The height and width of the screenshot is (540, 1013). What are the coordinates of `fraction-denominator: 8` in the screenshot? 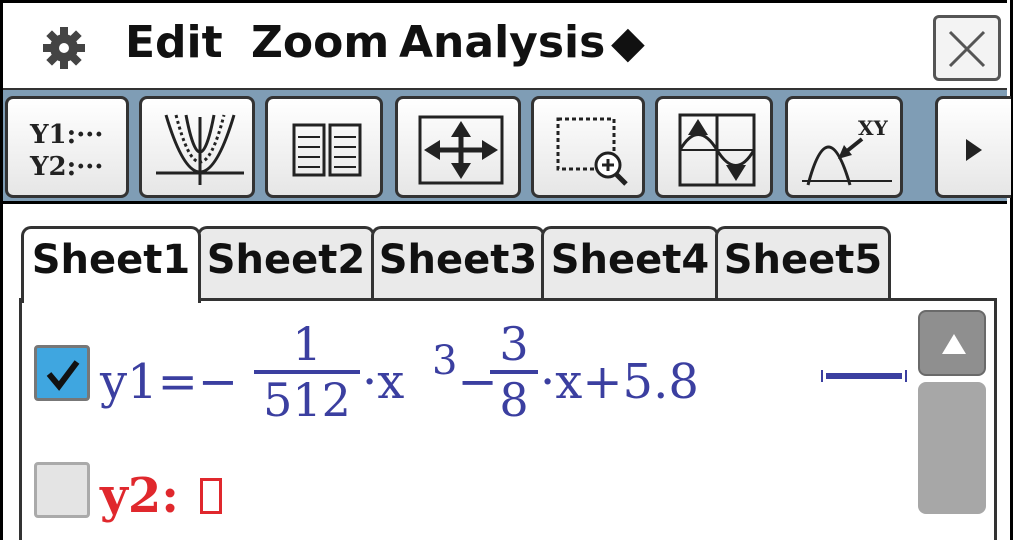 It's located at (514, 400).